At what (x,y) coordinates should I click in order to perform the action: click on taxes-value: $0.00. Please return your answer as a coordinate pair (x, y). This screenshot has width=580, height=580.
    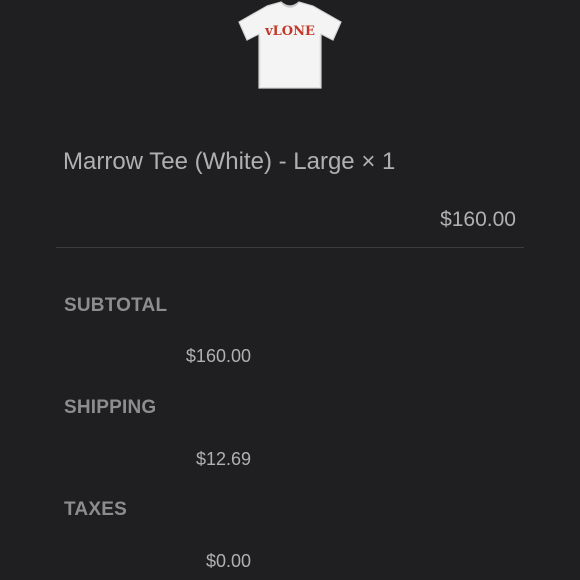
    Looking at the image, I should click on (228, 561).